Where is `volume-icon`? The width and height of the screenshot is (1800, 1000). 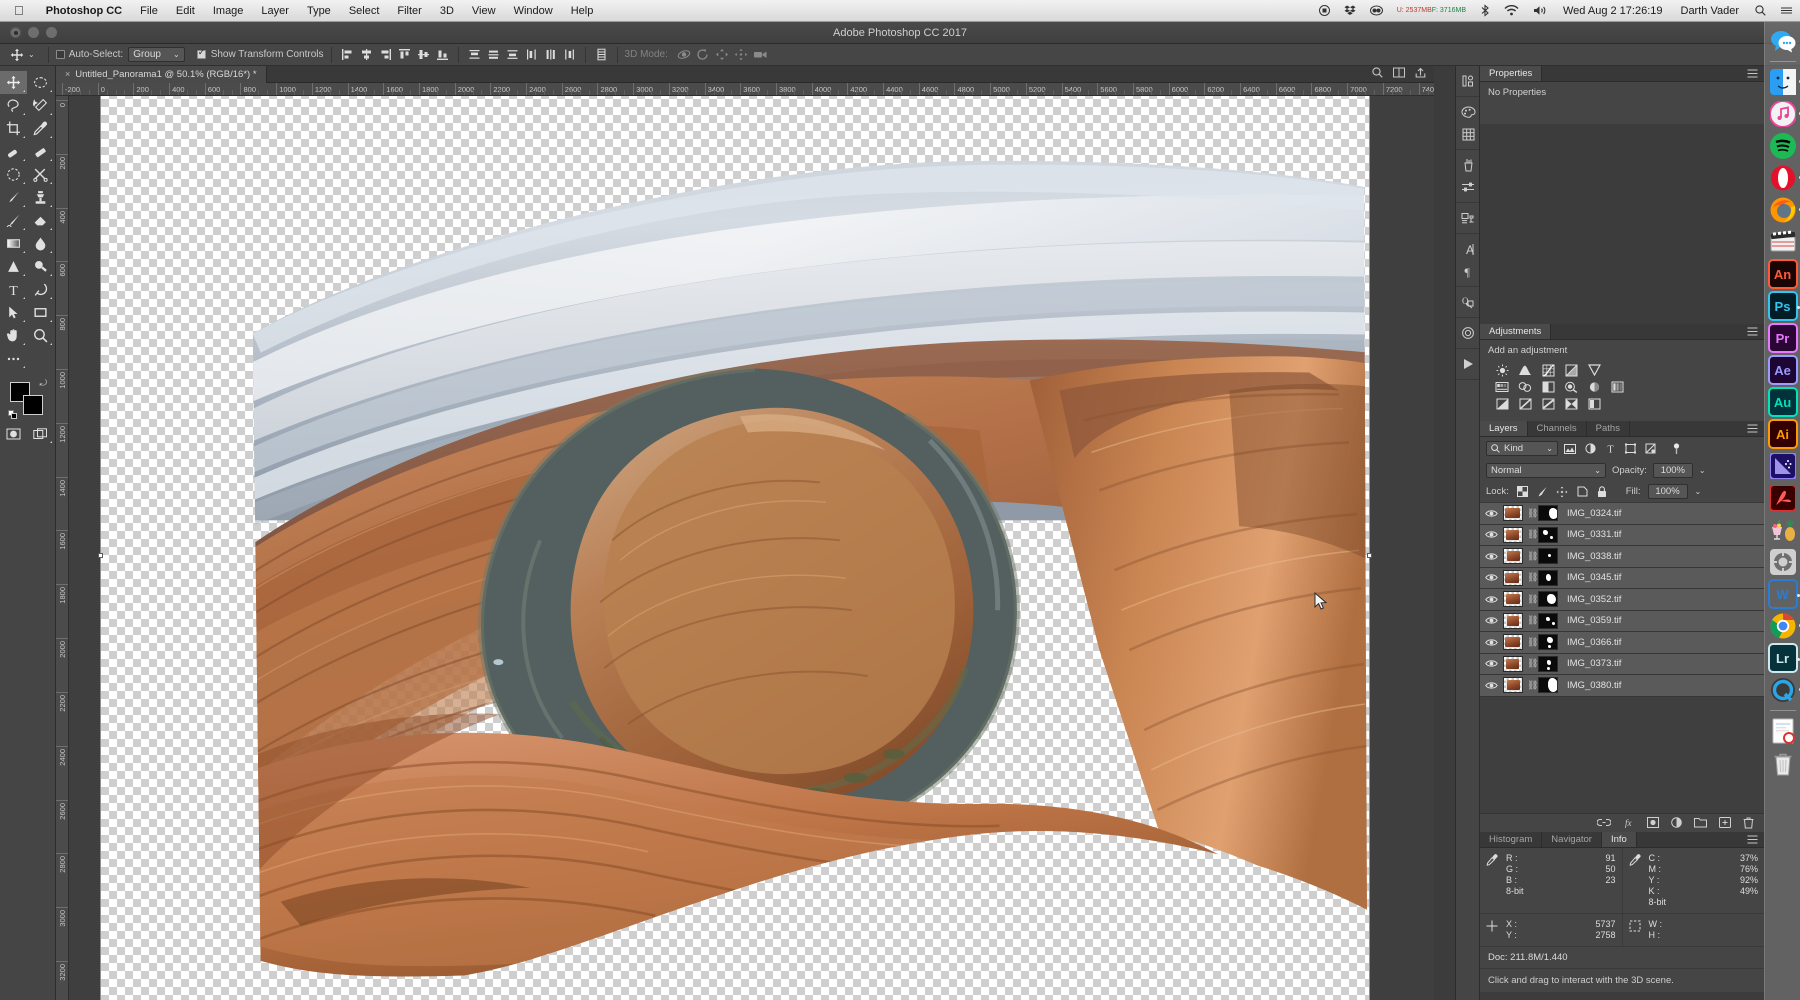 volume-icon is located at coordinates (1540, 10).